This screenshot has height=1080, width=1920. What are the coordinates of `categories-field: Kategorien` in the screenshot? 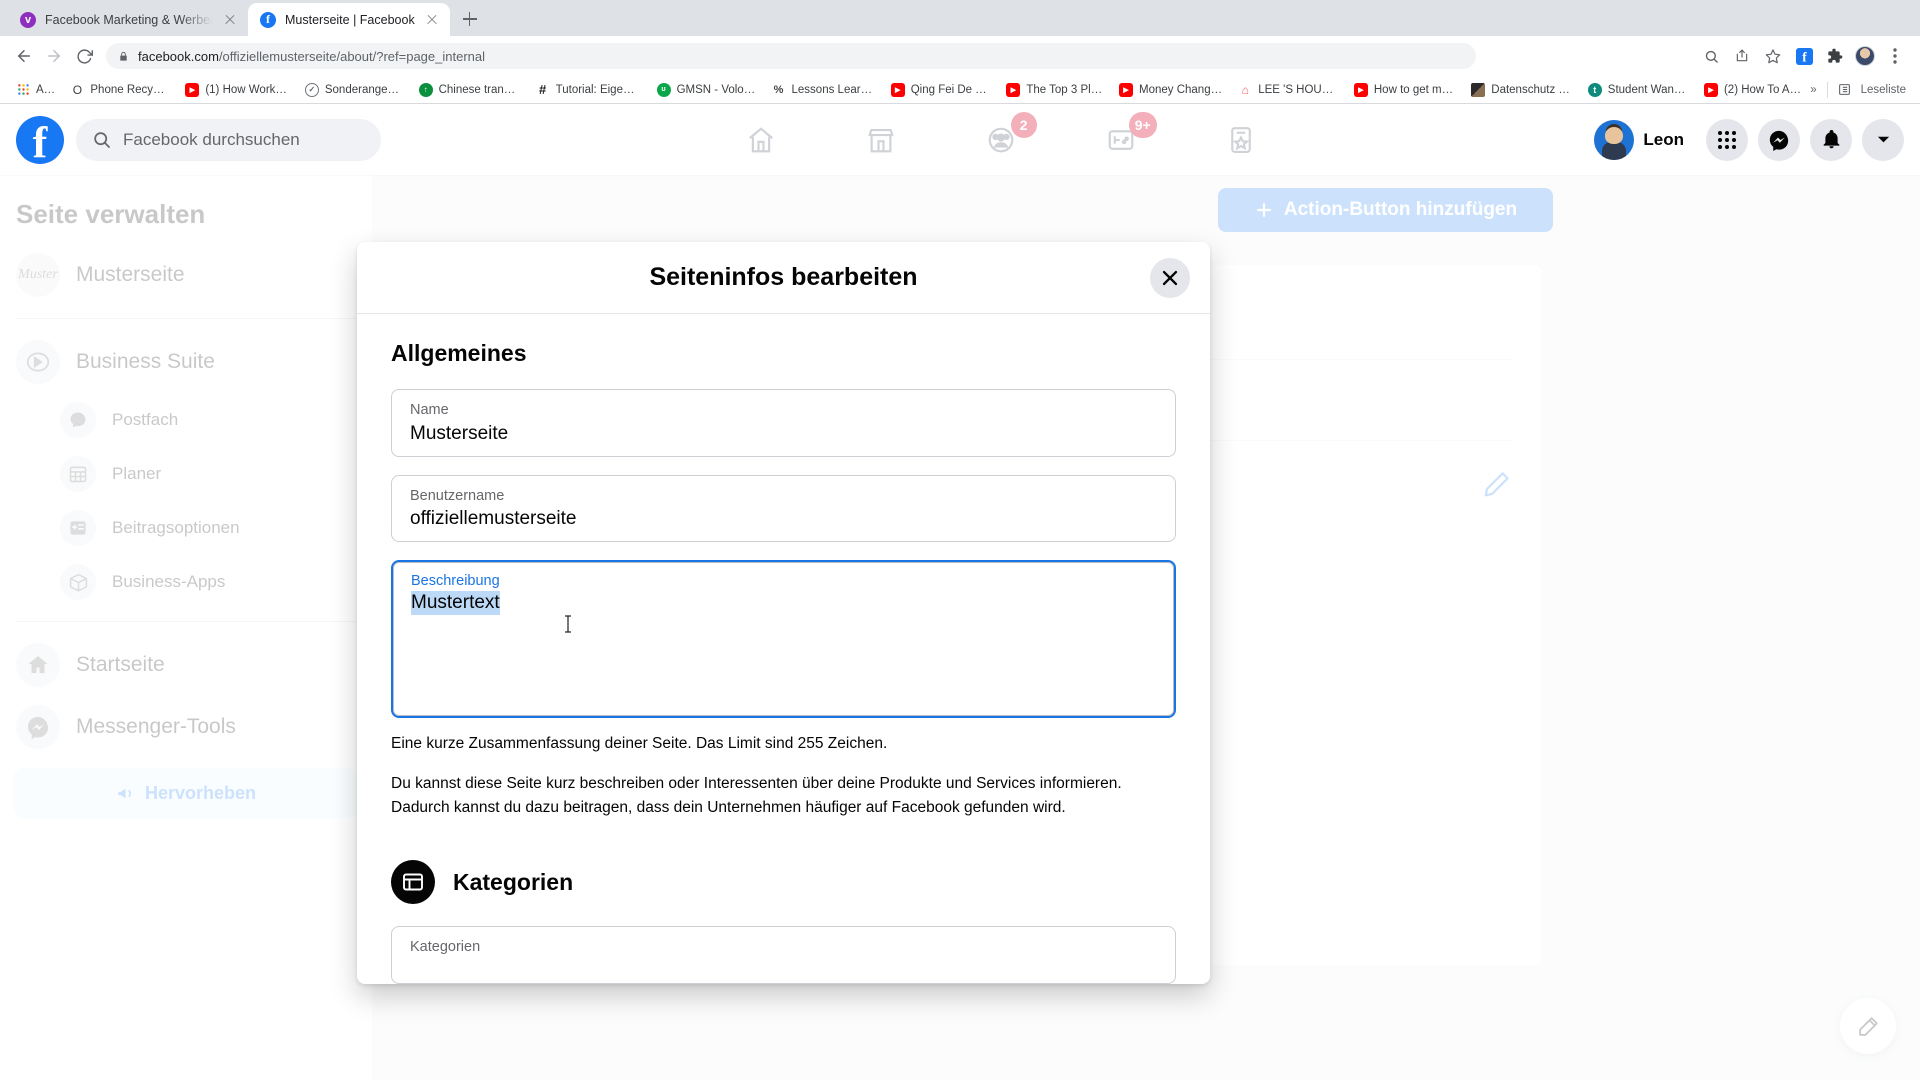 It's located at (783, 955).